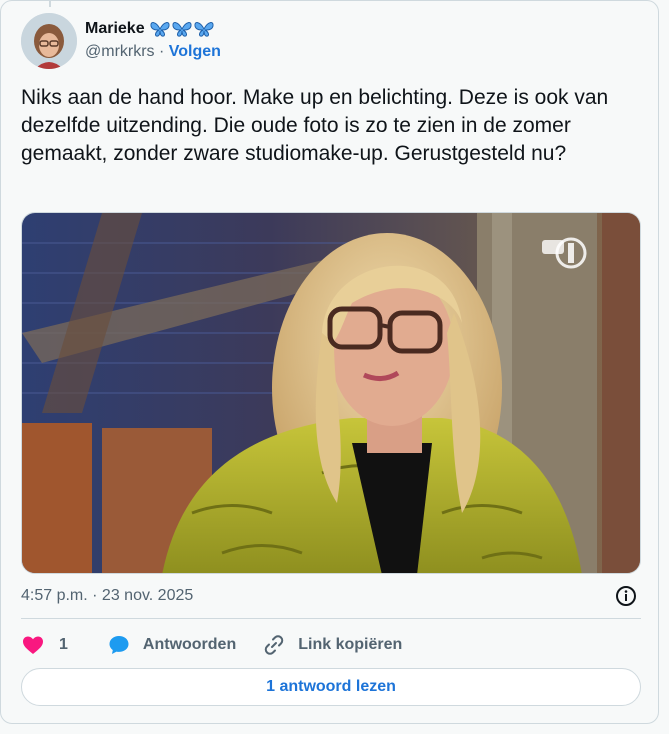 The image size is (669, 734). I want to click on tweet-header: Marieke @mrkrkrs · Volgen, so click(121, 41).